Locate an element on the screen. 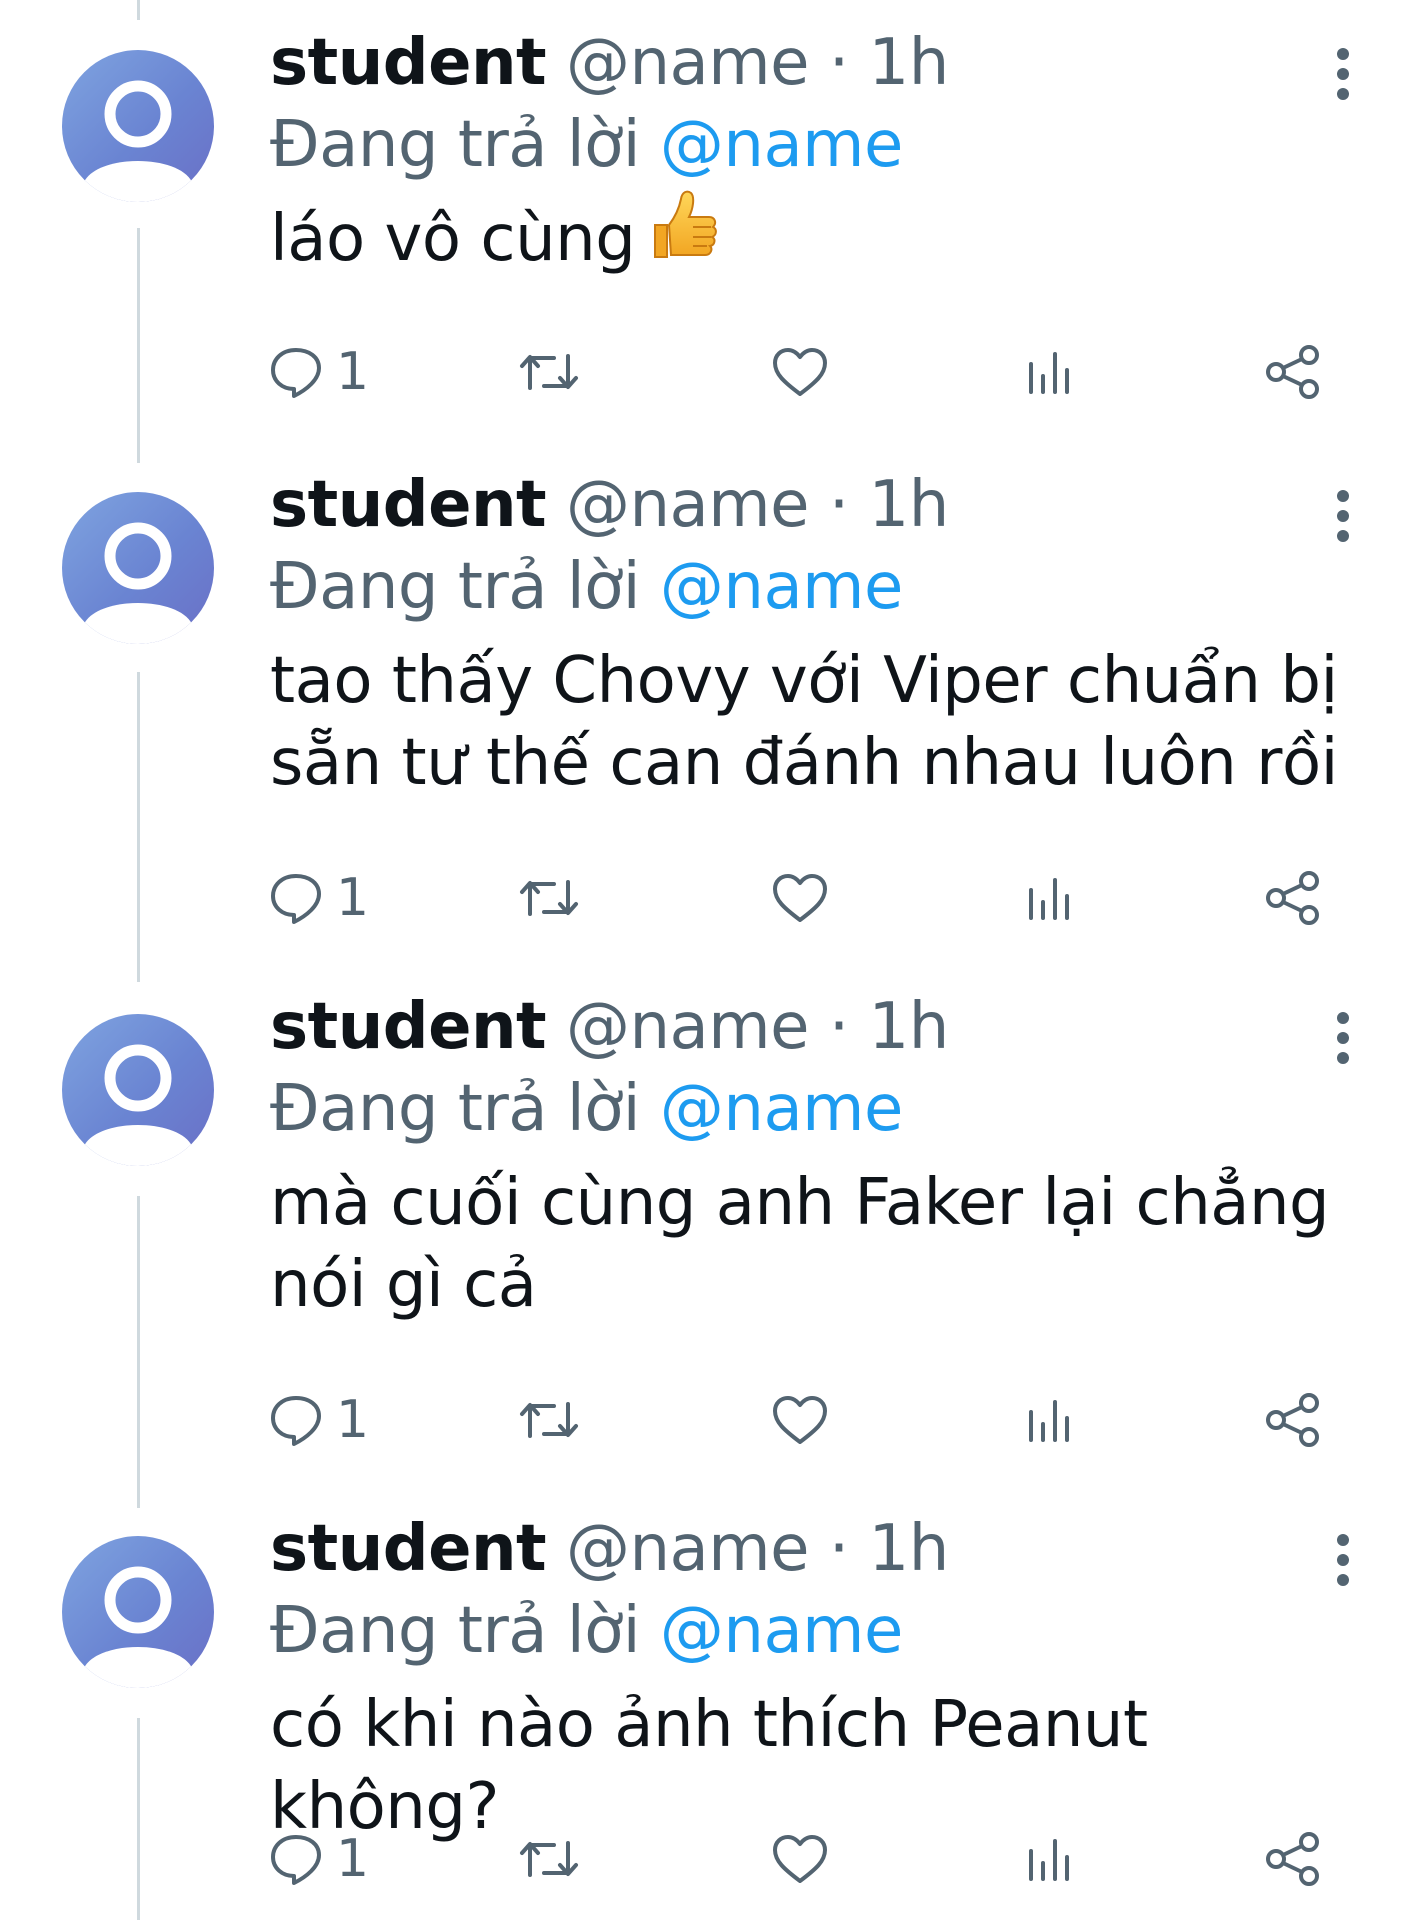  thumbs-up-icon is located at coordinates (685, 235).